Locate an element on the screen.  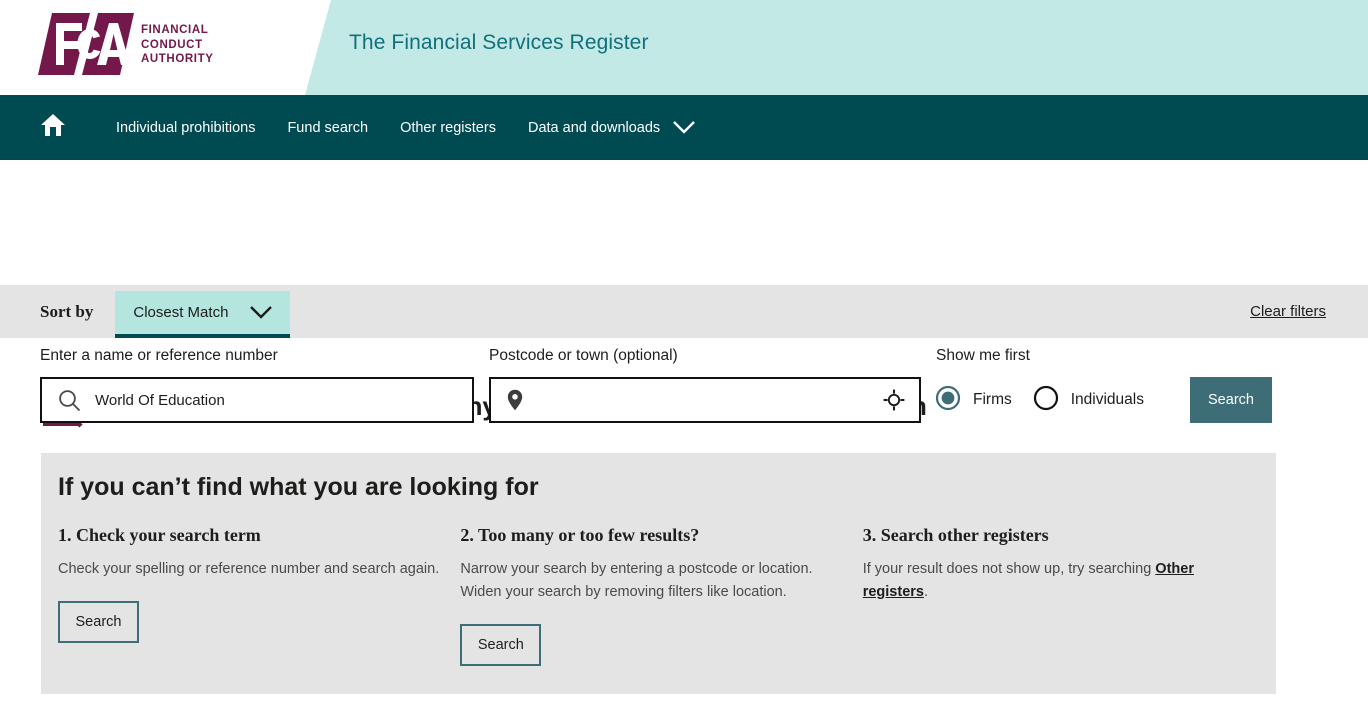
fca-logo: FINANCIAL CONDUCT AUTHORITY is located at coordinates (131, 44).